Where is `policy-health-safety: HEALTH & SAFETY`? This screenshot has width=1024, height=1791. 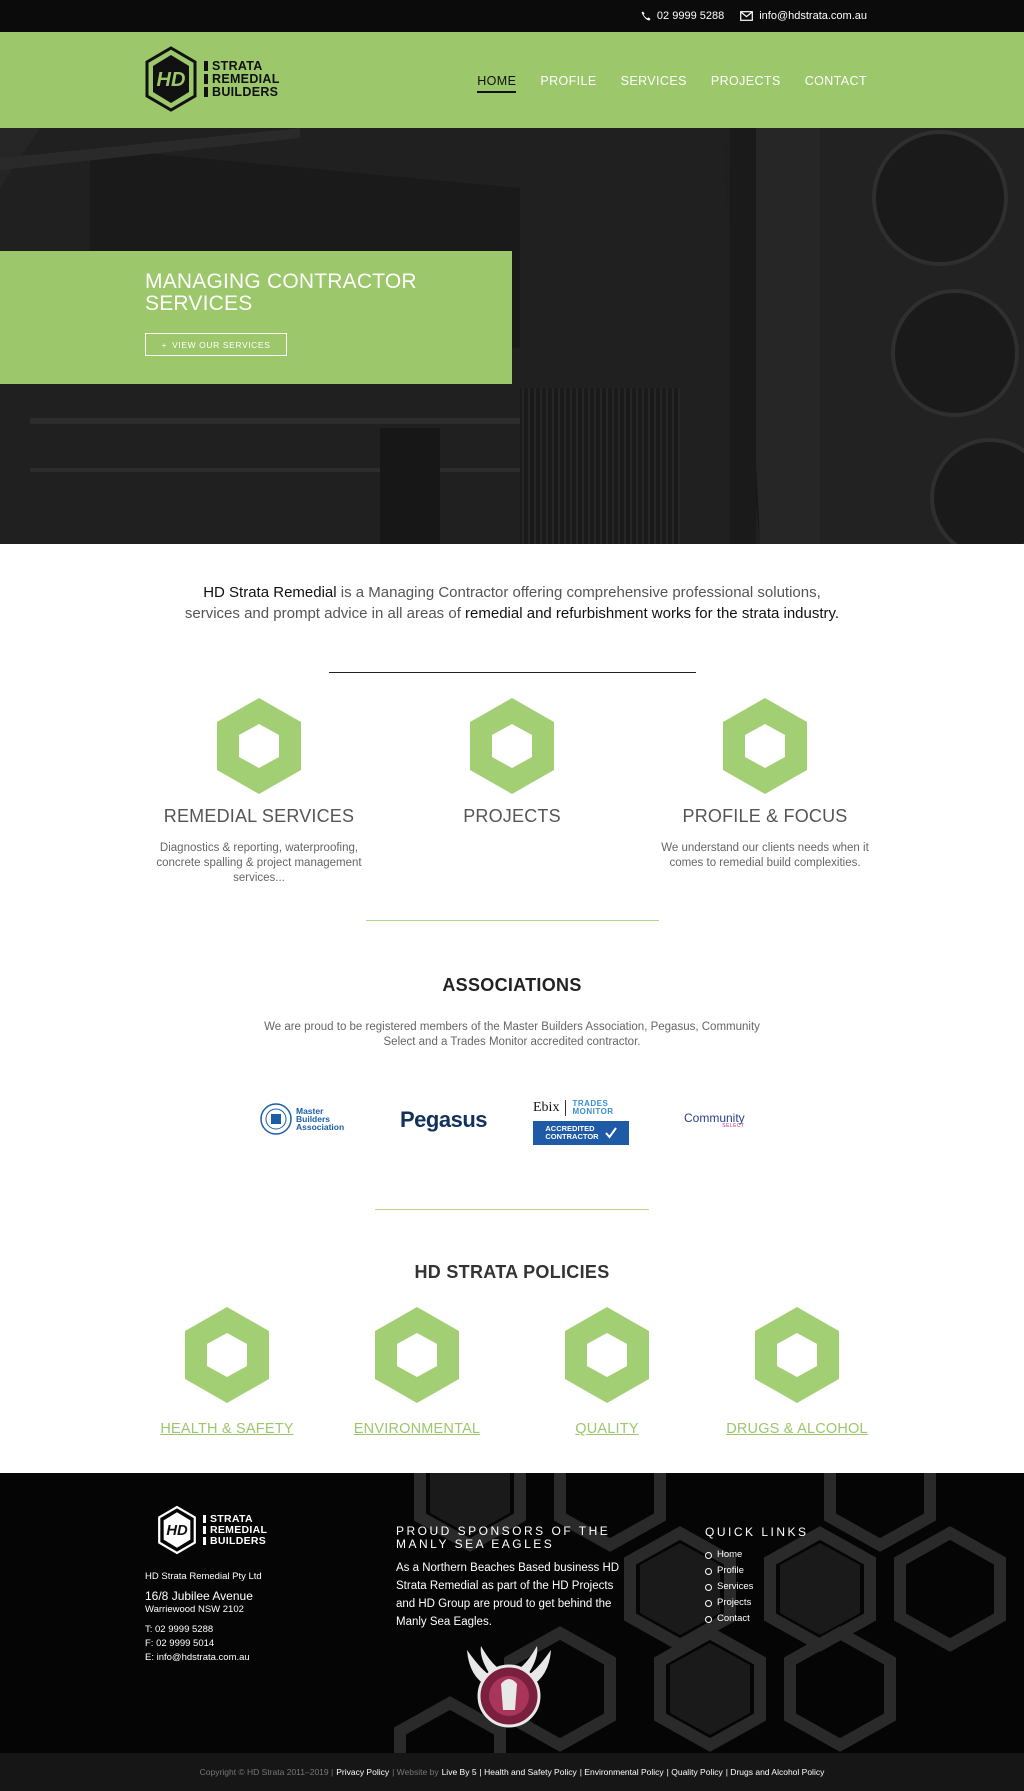 policy-health-safety: HEALTH & SAFETY is located at coordinates (227, 1372).